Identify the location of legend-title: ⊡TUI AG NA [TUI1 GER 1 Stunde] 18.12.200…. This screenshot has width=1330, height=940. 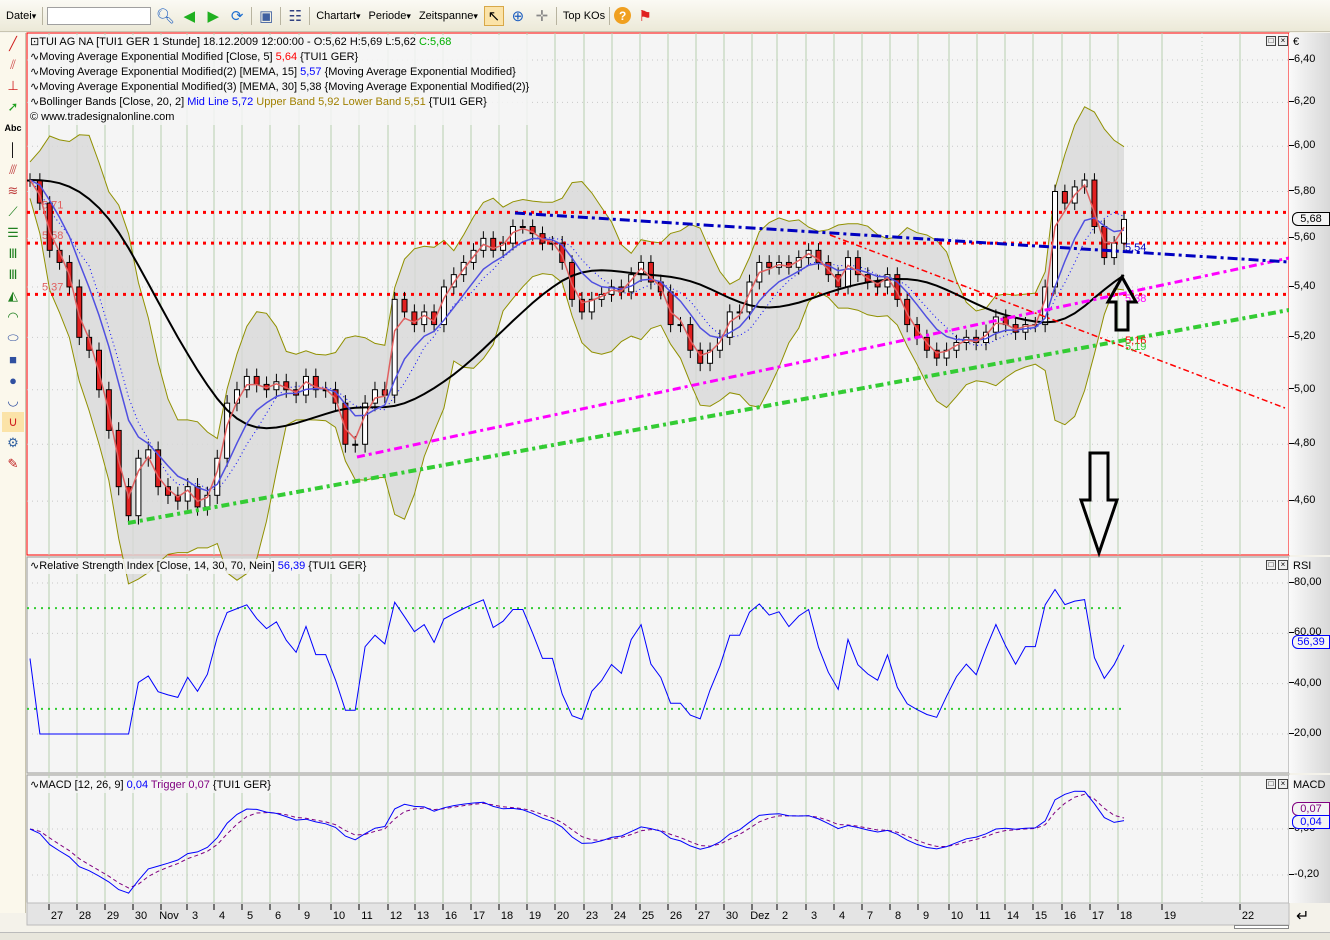
(279, 42).